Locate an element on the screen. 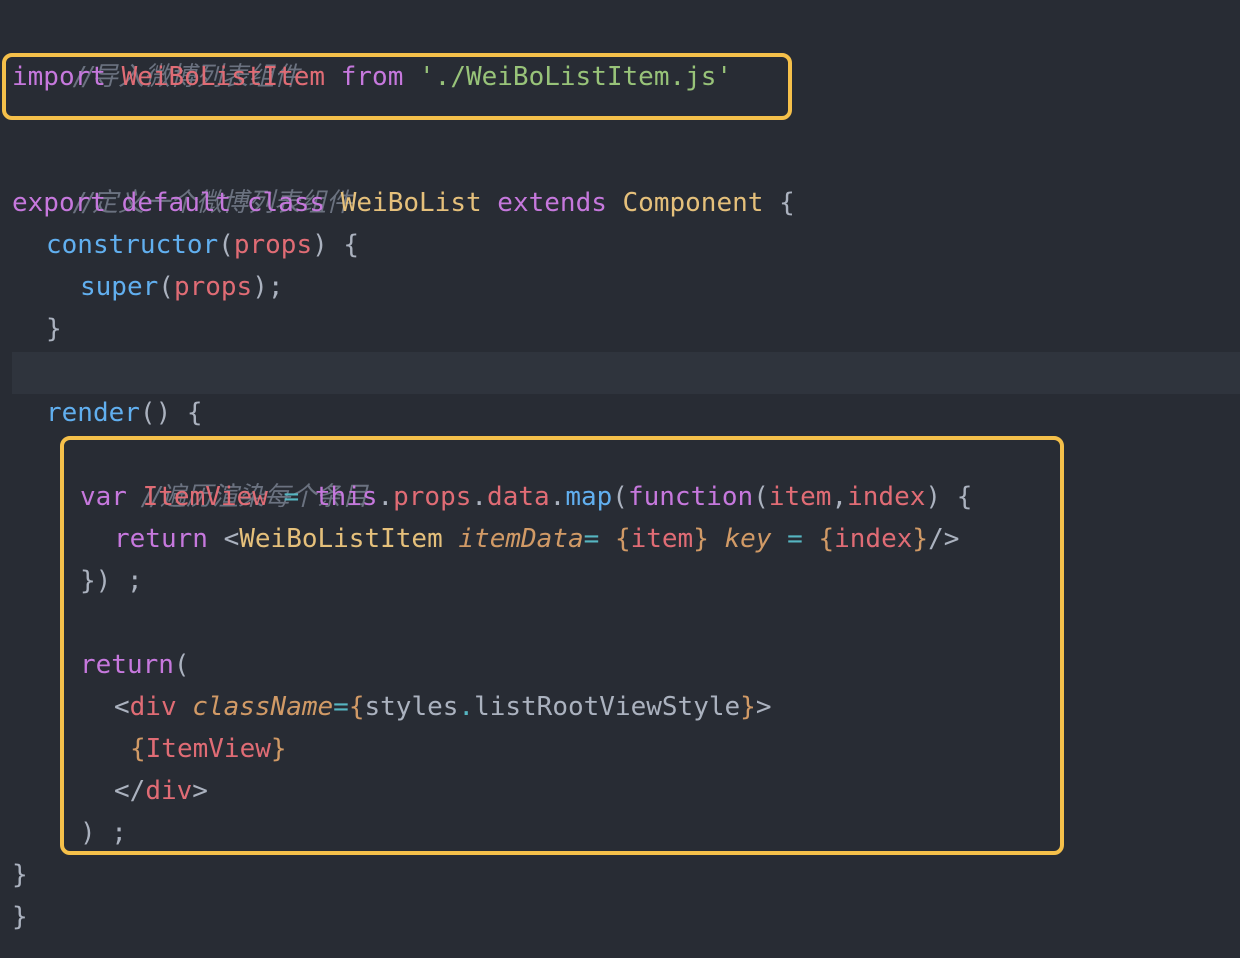 The image size is (1240, 958). render-parens-brace: () { is located at coordinates (171, 413).